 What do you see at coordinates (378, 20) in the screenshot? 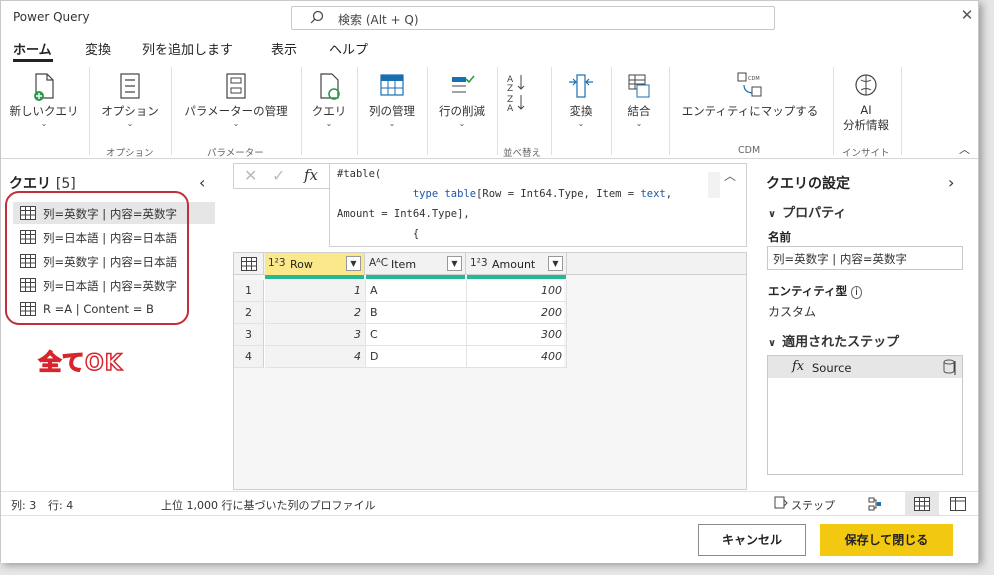
I see `search-placeholder: 検索 (Alt + Q)` at bounding box center [378, 20].